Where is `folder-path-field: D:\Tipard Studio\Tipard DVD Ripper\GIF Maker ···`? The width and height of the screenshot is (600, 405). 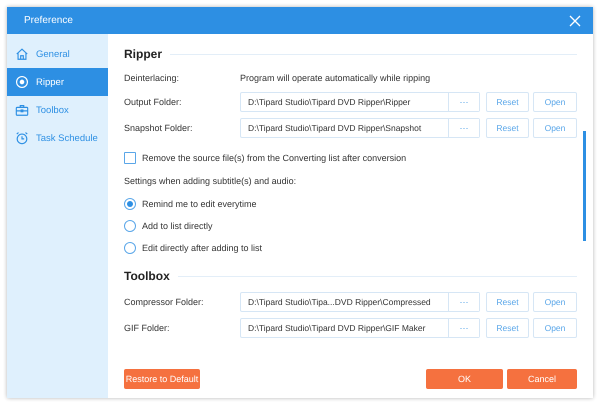
folder-path-field: D:\Tipard Studio\Tipard DVD Ripper\GIF Maker ··· is located at coordinates (360, 328).